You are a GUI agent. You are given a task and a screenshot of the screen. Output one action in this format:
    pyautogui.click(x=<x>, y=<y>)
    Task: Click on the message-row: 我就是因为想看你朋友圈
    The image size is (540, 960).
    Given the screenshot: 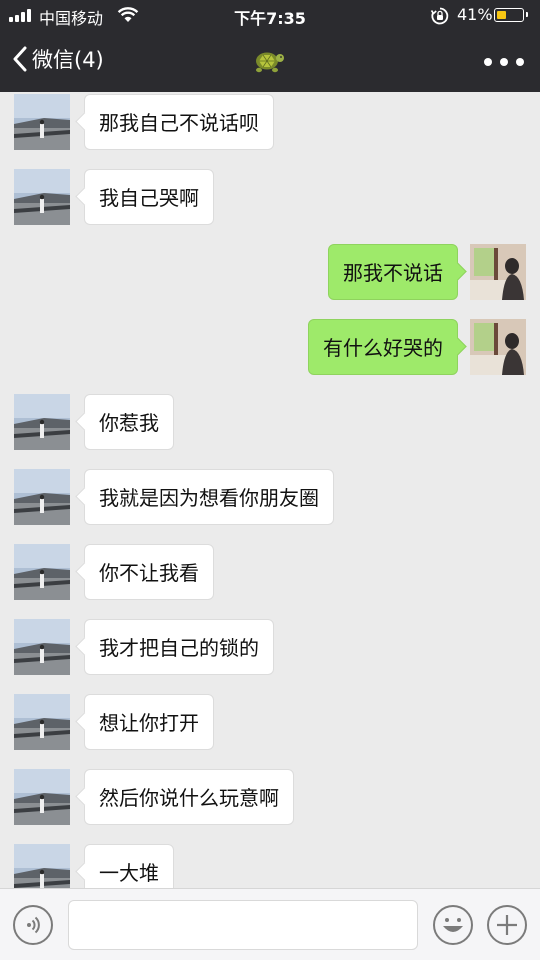 What is the action you would take?
    pyautogui.click(x=270, y=495)
    